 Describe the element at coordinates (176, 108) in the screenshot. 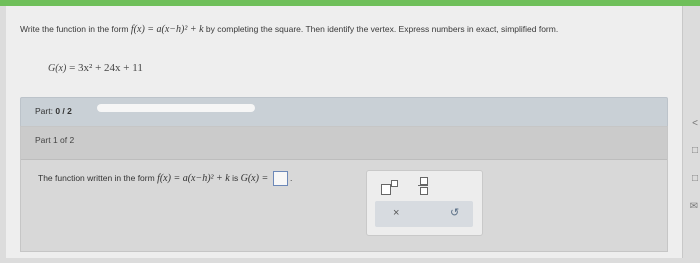

I see `progress-track` at that location.